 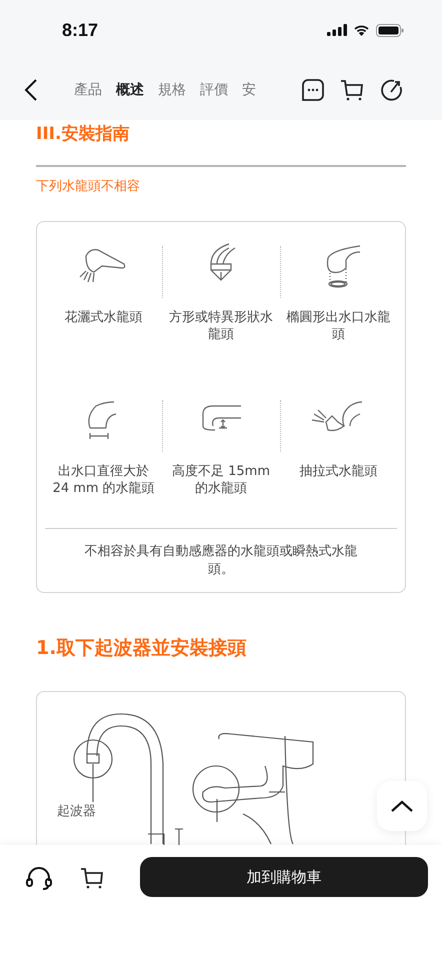 I want to click on scroll-to-top-button, so click(x=402, y=806).